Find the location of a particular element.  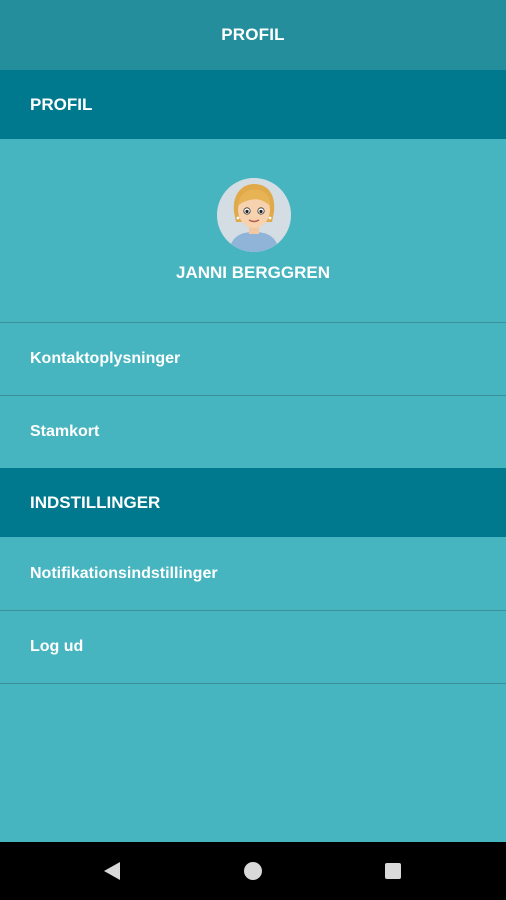

nav-recents-button is located at coordinates (393, 871).